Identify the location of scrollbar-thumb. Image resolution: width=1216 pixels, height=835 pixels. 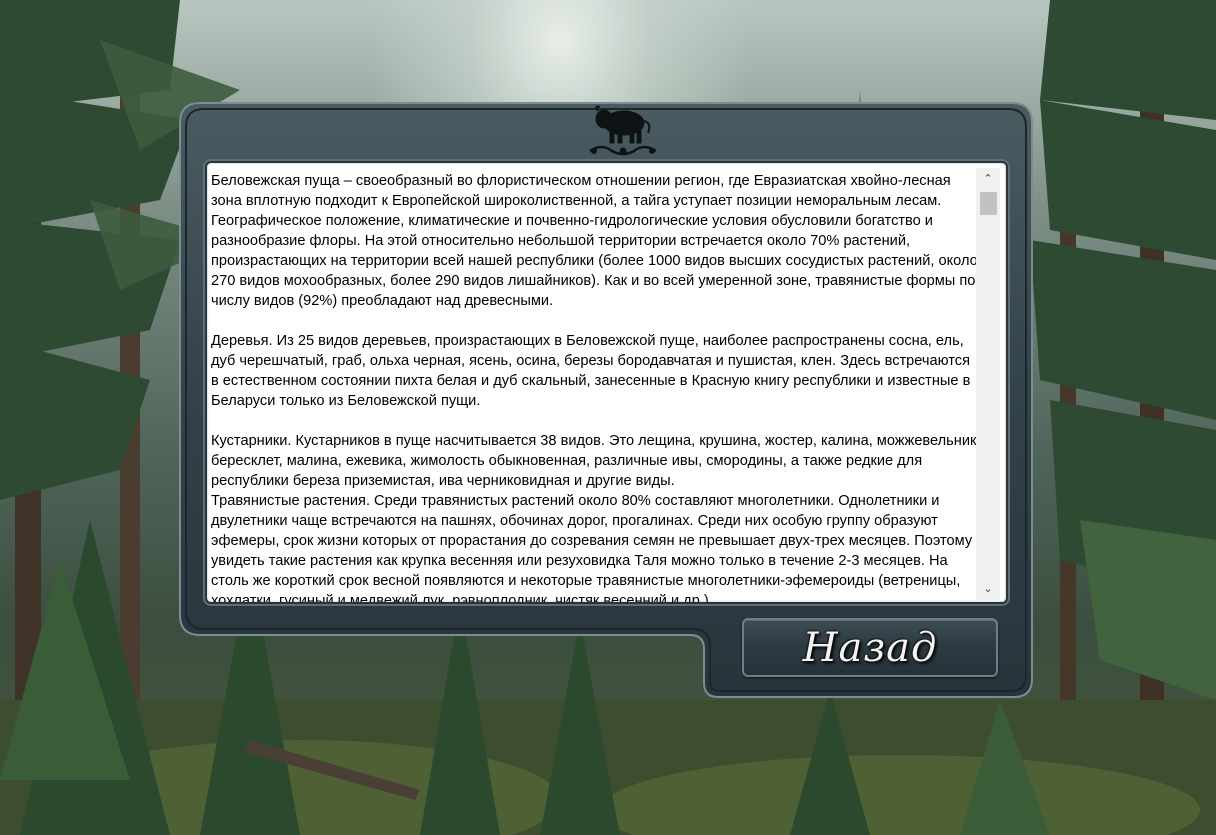
(988, 203).